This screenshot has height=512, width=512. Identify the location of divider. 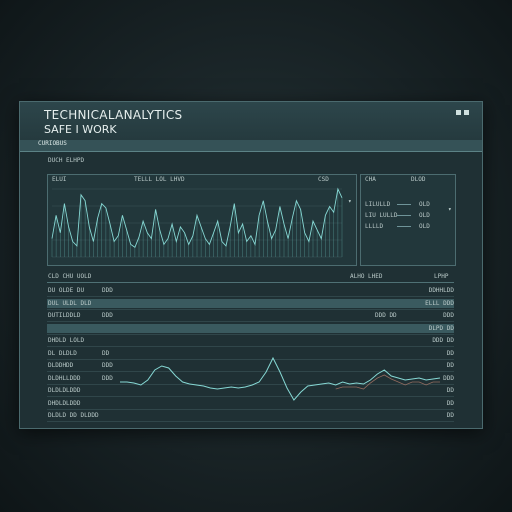
(250, 282).